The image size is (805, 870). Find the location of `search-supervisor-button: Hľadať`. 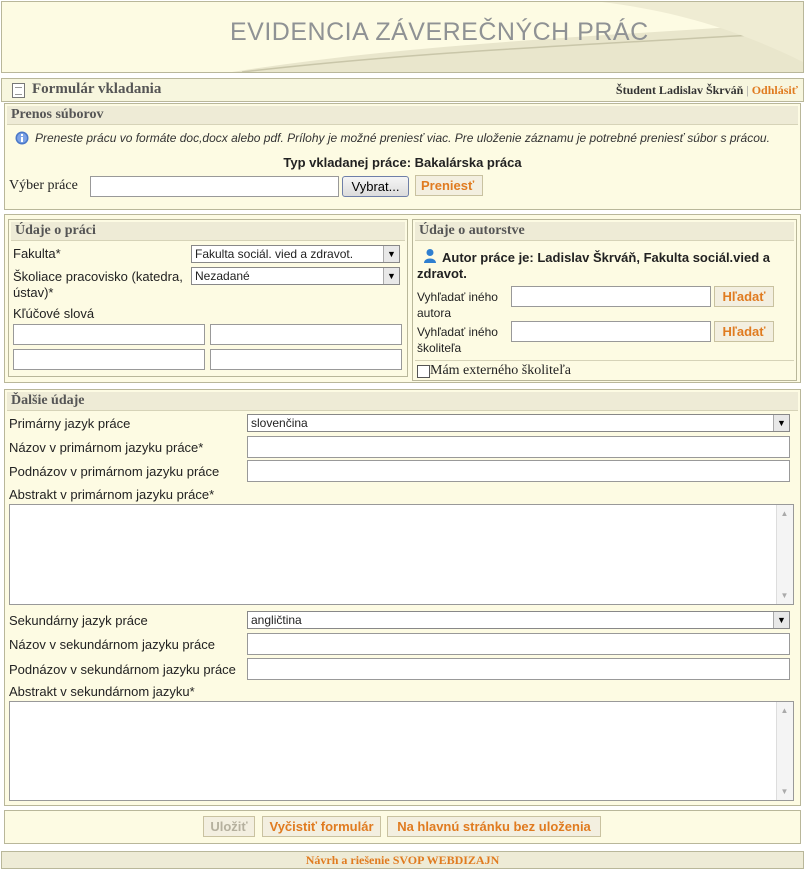

search-supervisor-button: Hľadať is located at coordinates (744, 331).